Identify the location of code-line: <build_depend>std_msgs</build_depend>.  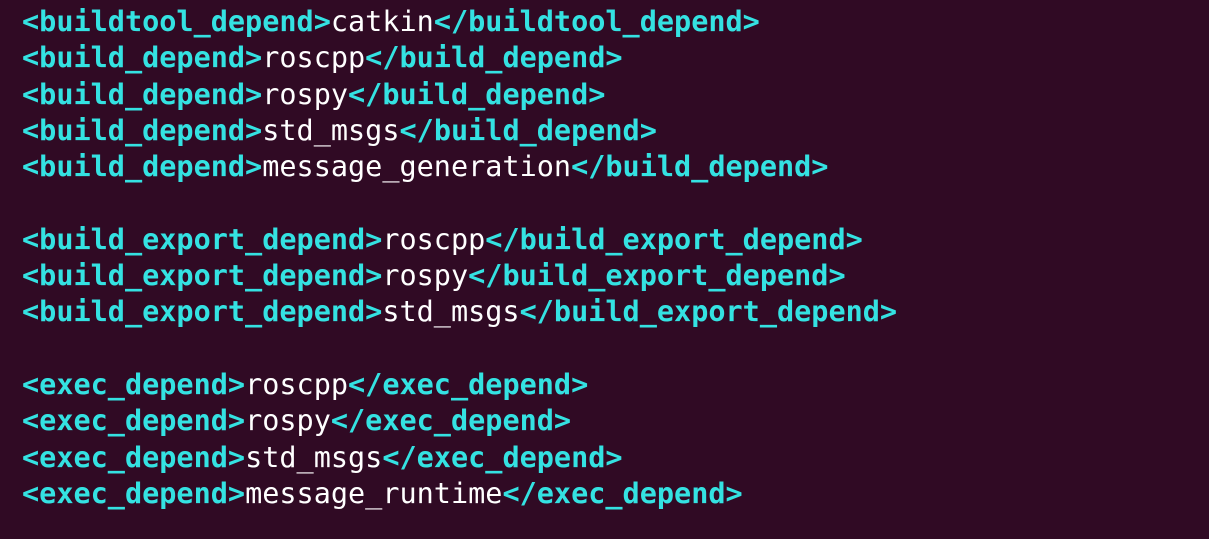
(615, 131).